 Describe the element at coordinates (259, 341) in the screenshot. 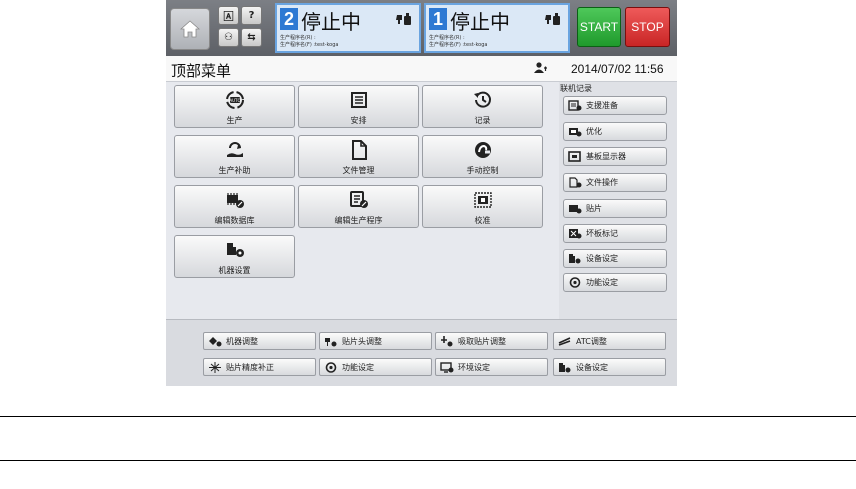

I see `machine-adjust-button: 机器调整` at that location.